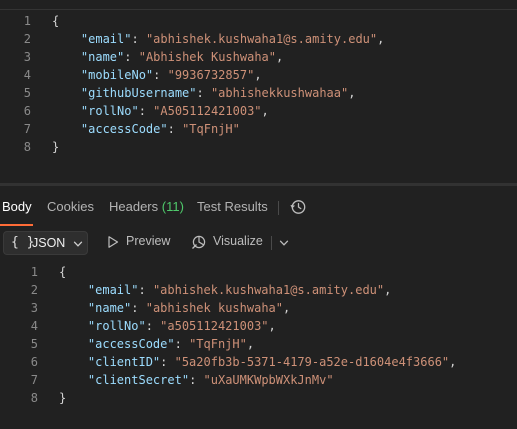 This screenshot has height=429, width=517. I want to click on json-key: "name", so click(102, 57).